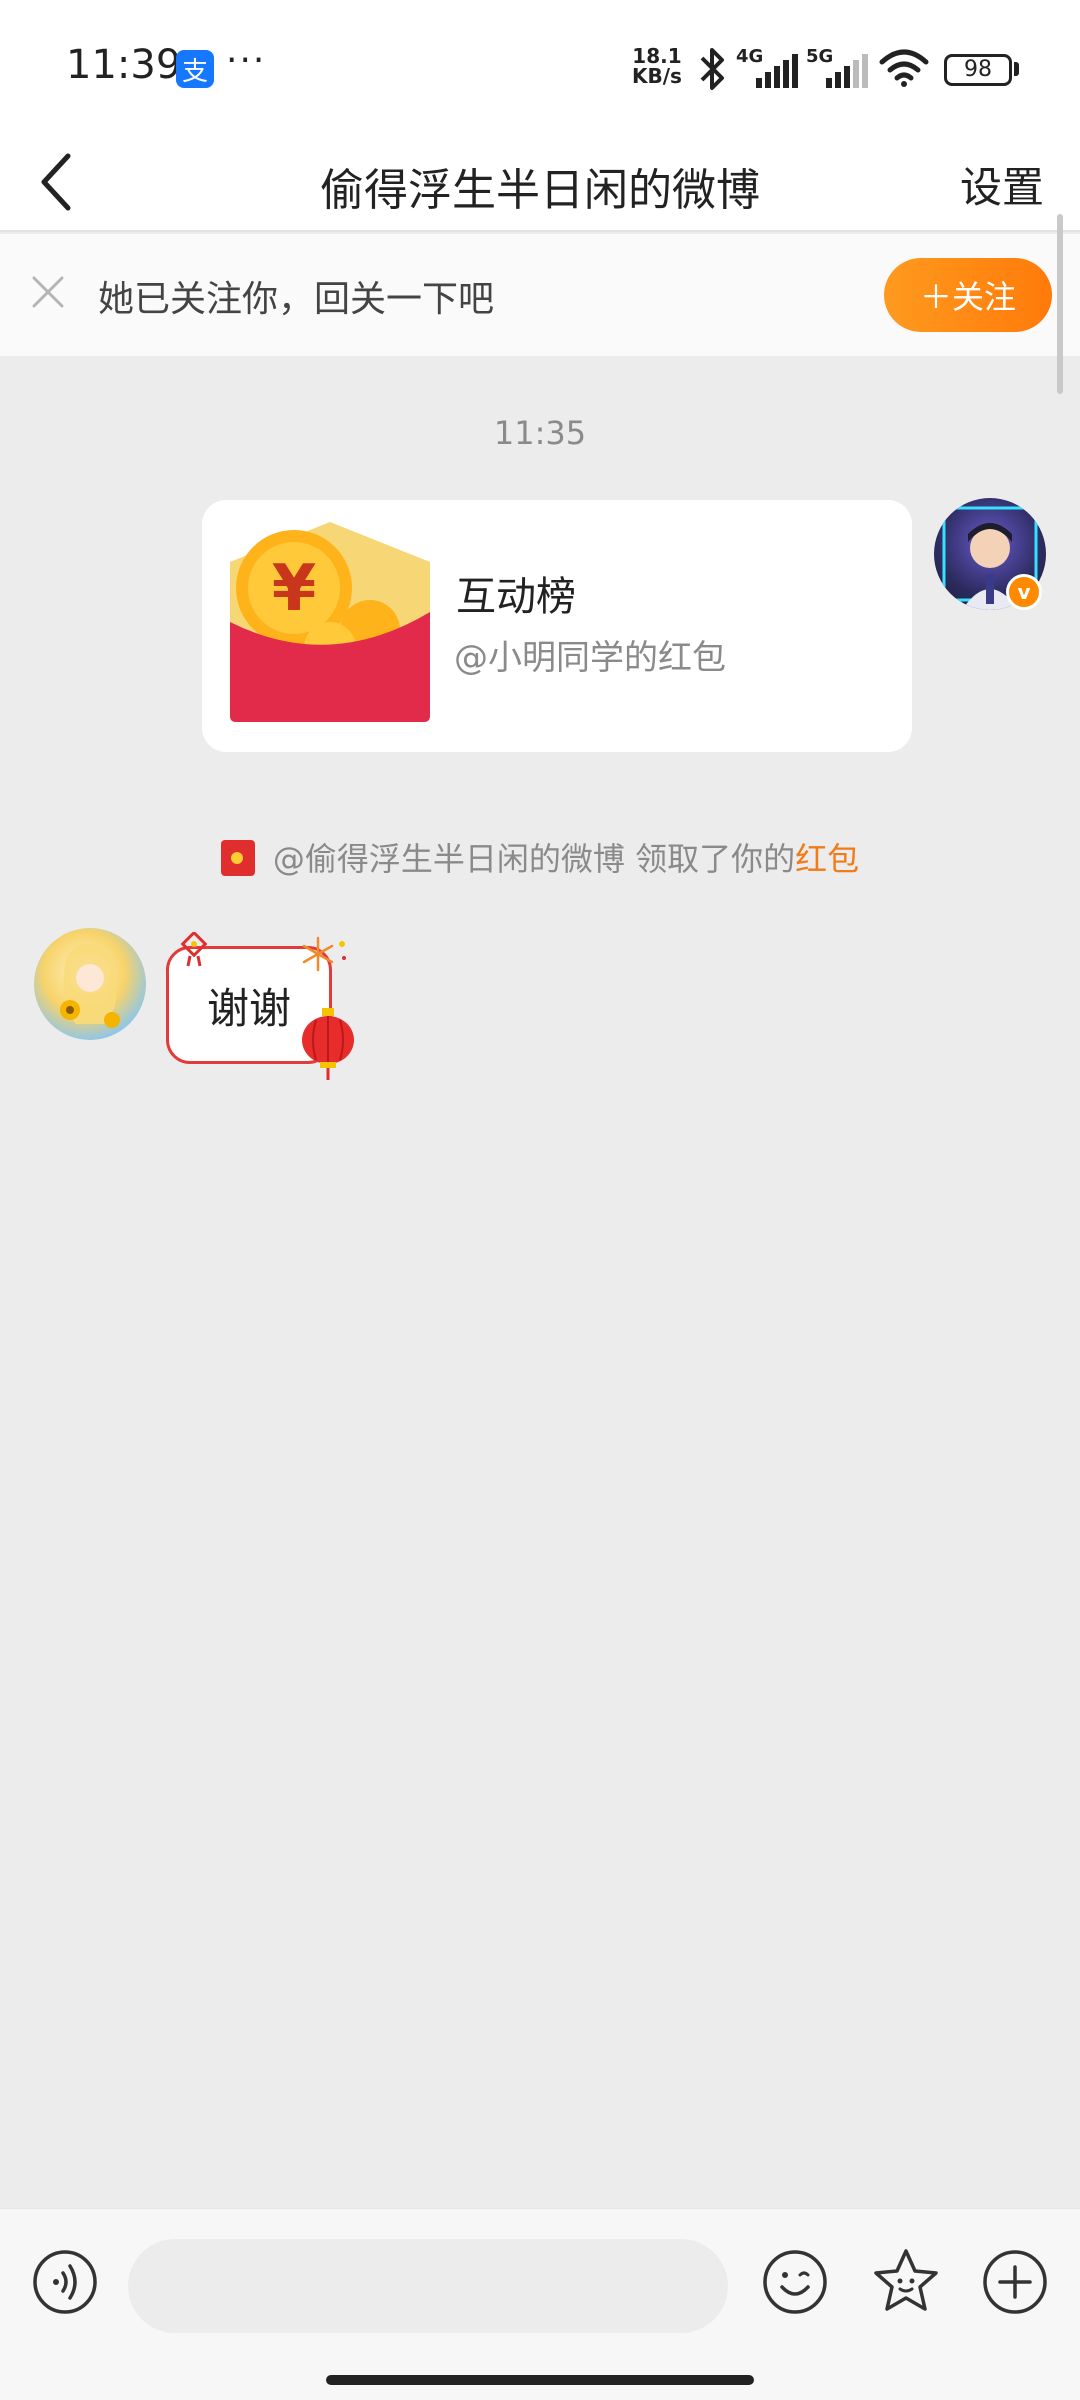  I want to click on back-arrow-icon, so click(70, 182).